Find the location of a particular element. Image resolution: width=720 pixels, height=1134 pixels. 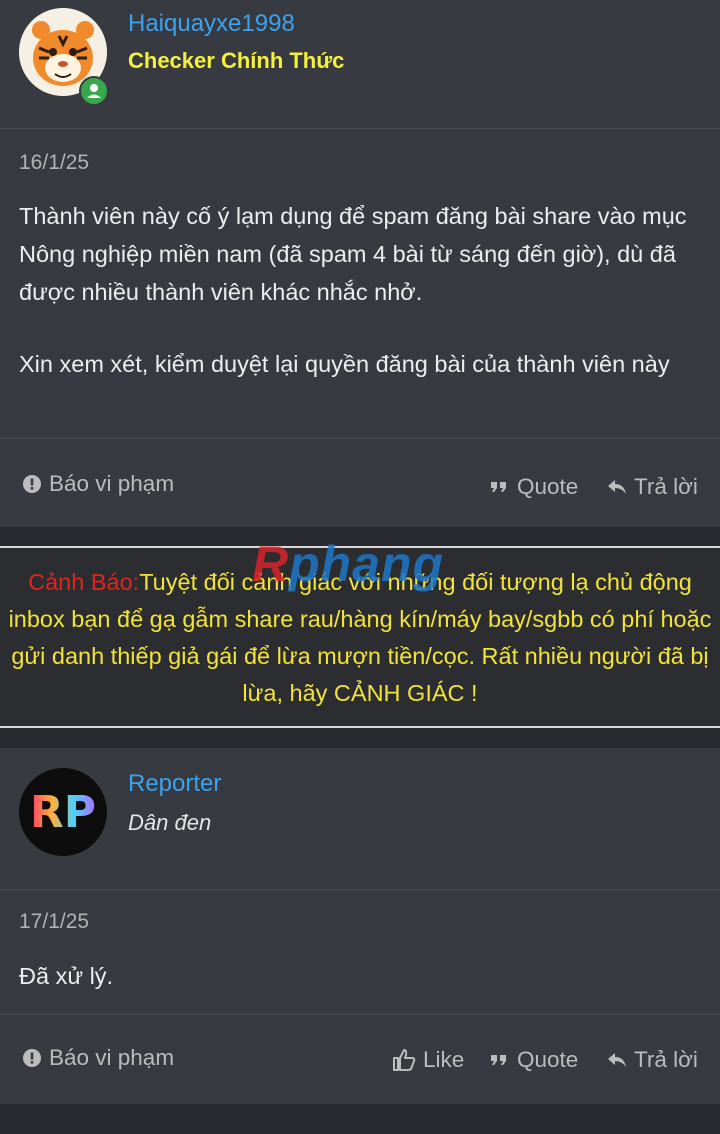

like-button: Like is located at coordinates (428, 1060).